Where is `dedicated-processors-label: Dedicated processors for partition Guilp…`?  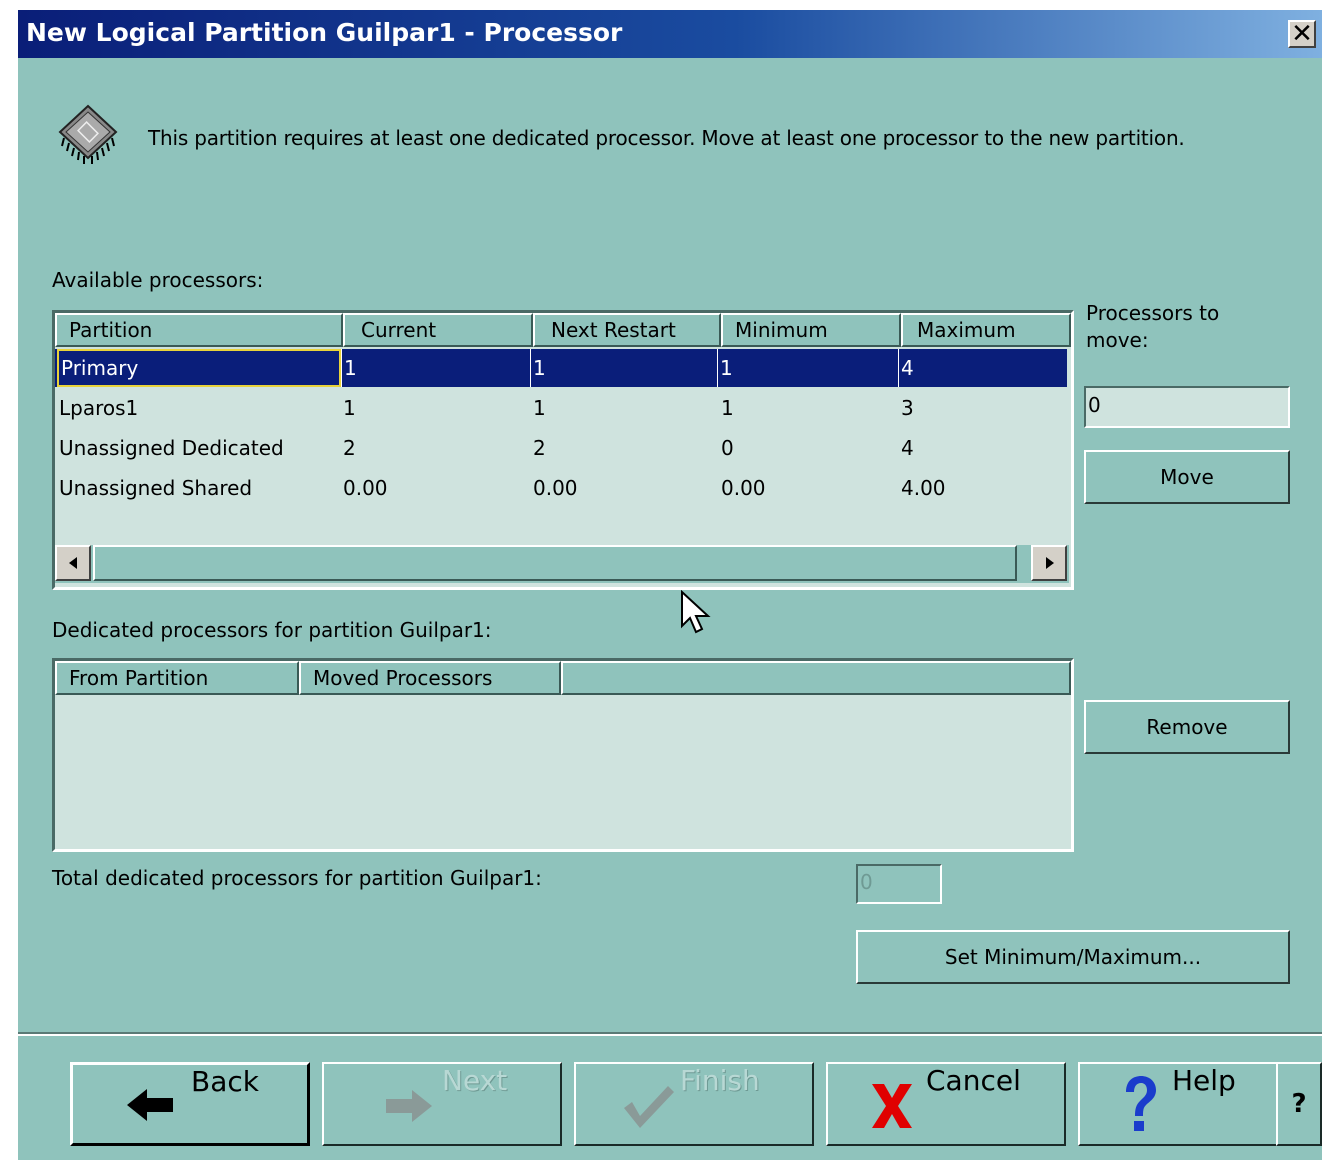
dedicated-processors-label: Dedicated processors for partition Guilp… is located at coordinates (272, 630).